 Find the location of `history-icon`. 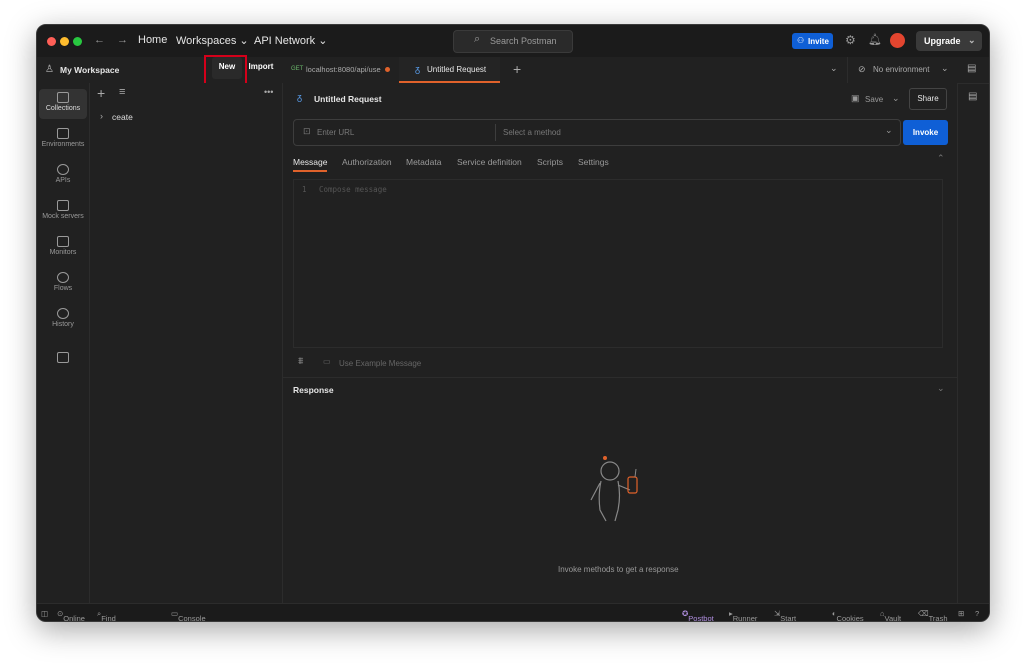

history-icon is located at coordinates (63, 313).